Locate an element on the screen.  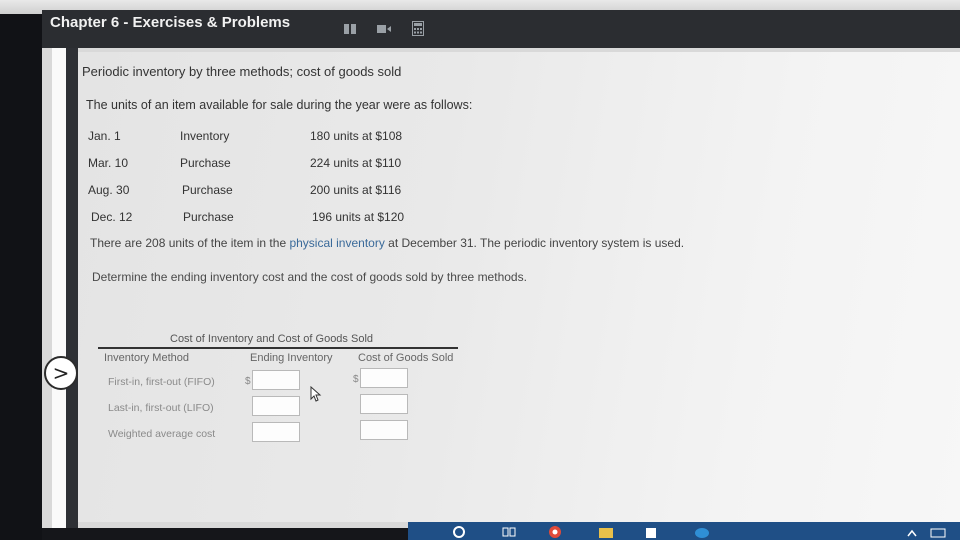
app-title: Chapter 6 - Exercises & Problems is located at coordinates (170, 22).